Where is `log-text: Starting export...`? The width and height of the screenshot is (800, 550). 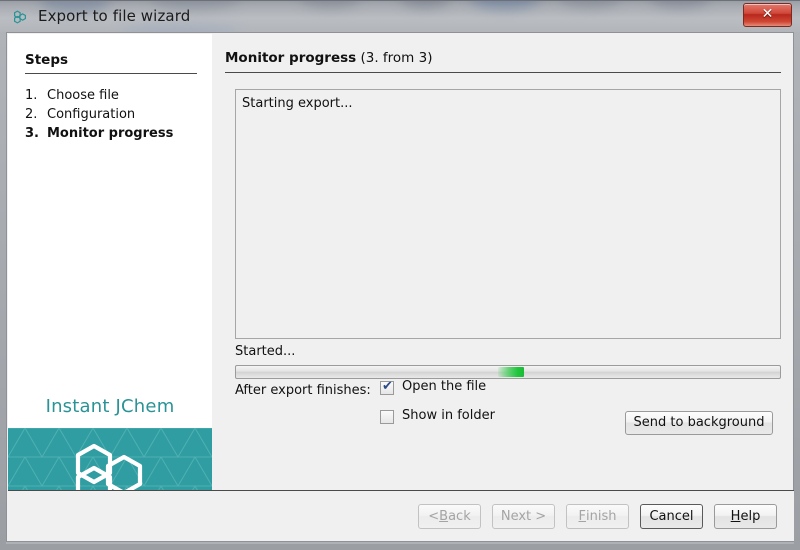
log-text: Starting export... is located at coordinates (297, 103).